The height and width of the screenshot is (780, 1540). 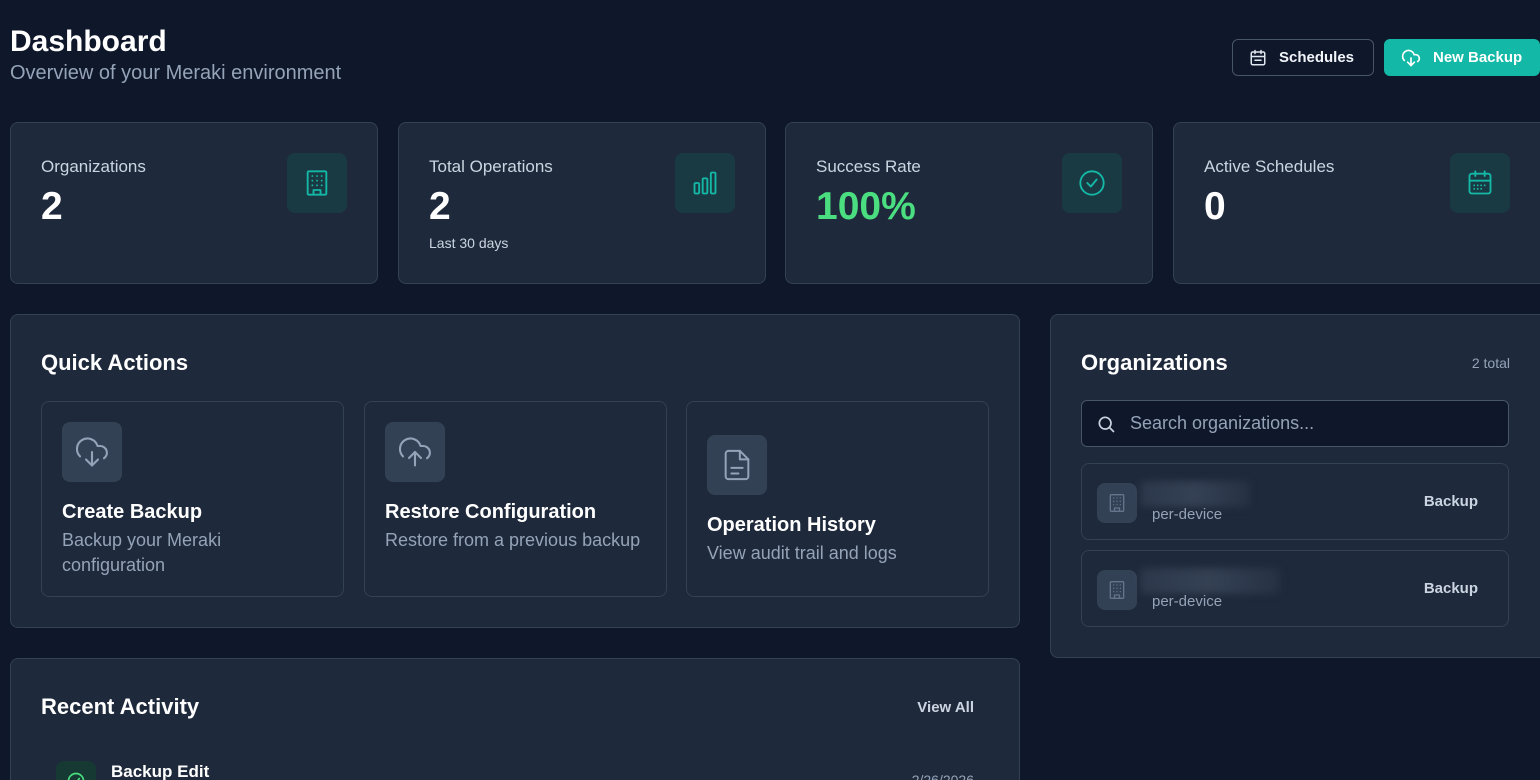 I want to click on stat-label: Organizations, so click(x=93, y=166).